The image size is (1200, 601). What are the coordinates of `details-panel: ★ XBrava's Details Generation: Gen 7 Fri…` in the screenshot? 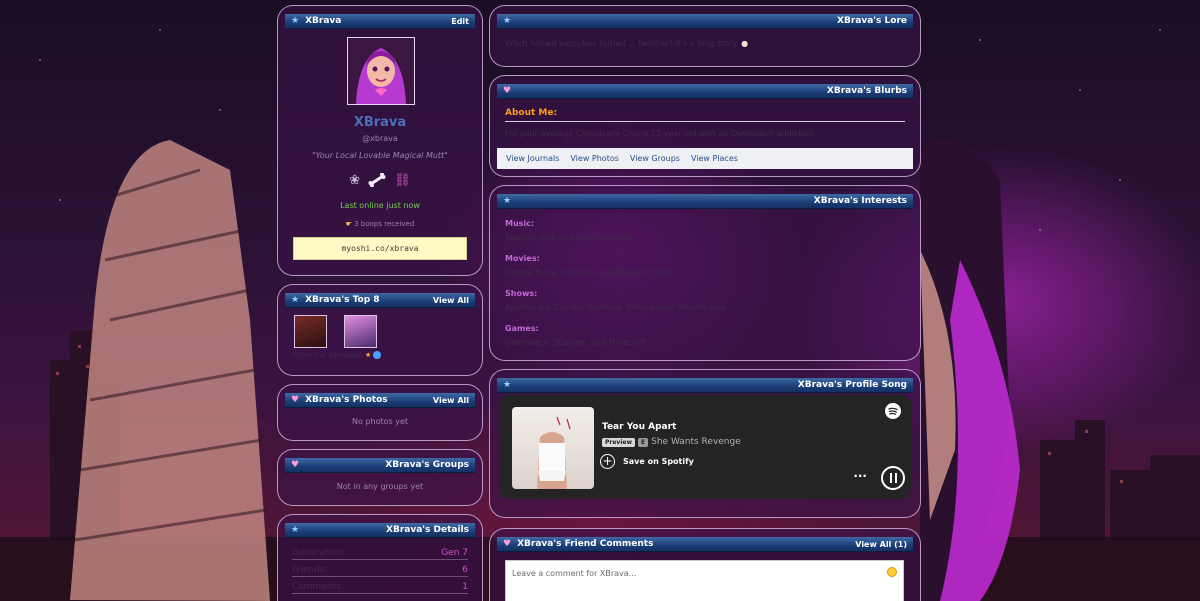 It's located at (380, 557).